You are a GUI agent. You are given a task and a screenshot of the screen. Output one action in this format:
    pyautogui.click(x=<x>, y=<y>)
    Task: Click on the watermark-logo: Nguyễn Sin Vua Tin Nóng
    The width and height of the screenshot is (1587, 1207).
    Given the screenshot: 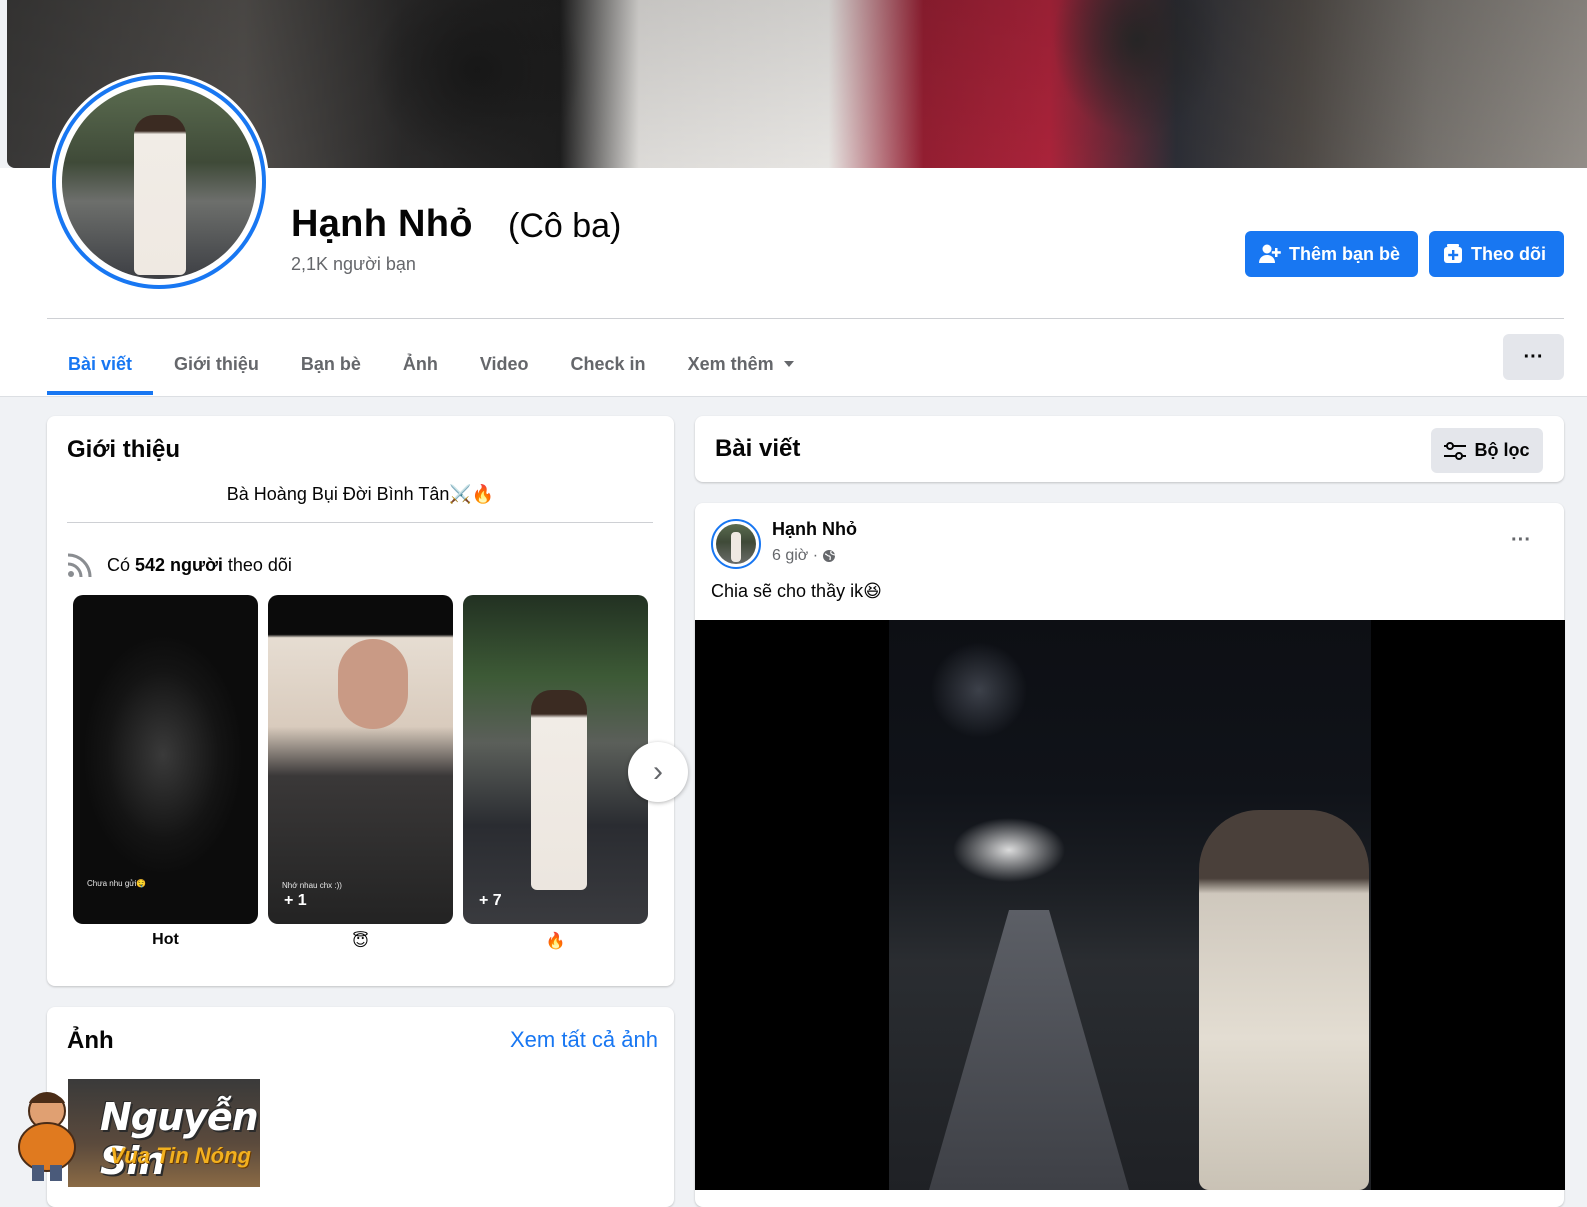 What is the action you would take?
    pyautogui.click(x=137, y=1133)
    